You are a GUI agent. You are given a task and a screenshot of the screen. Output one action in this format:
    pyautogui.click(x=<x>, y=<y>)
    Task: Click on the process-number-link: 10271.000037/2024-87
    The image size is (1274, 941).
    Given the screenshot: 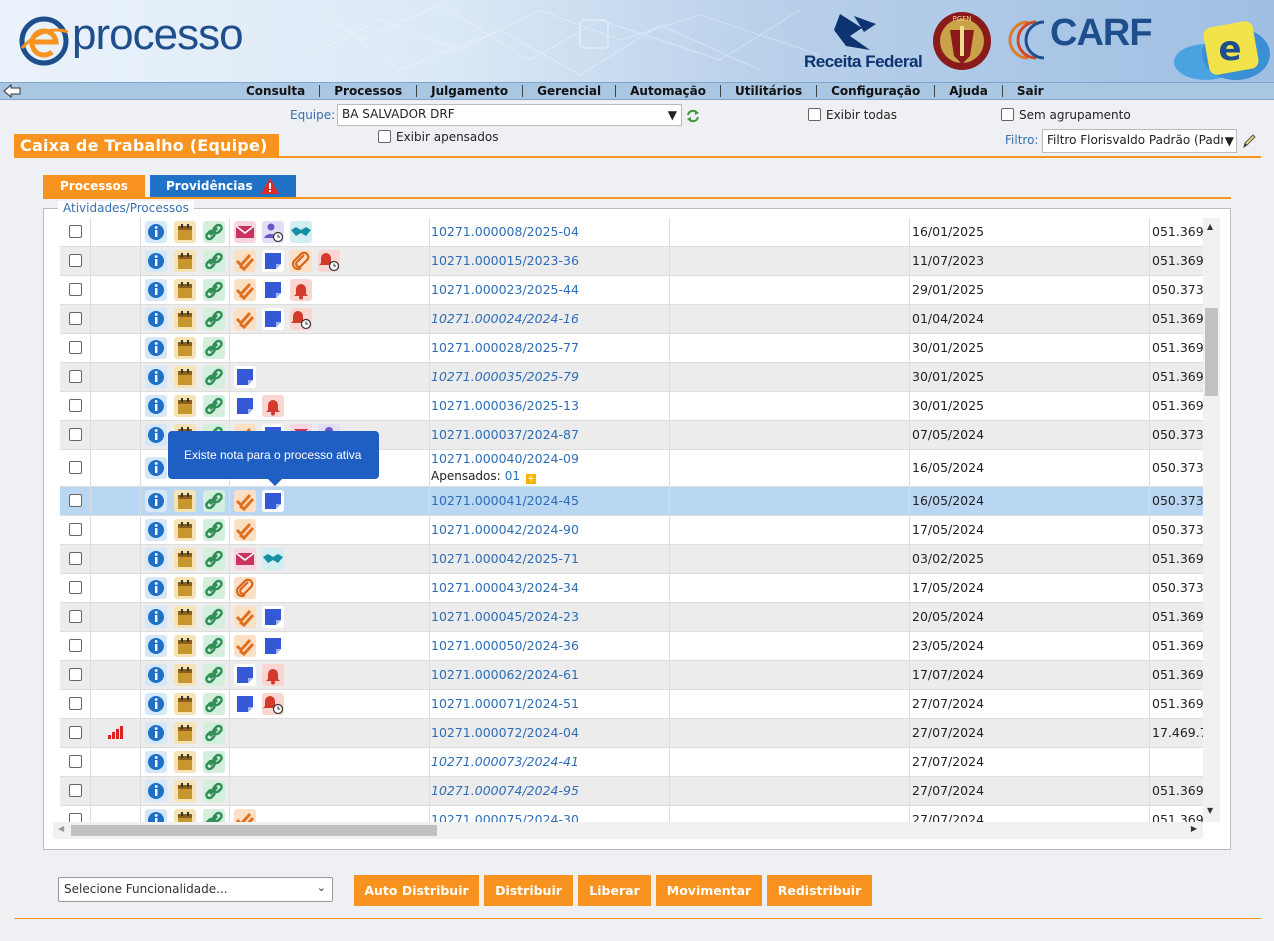 What is the action you would take?
    pyautogui.click(x=505, y=434)
    